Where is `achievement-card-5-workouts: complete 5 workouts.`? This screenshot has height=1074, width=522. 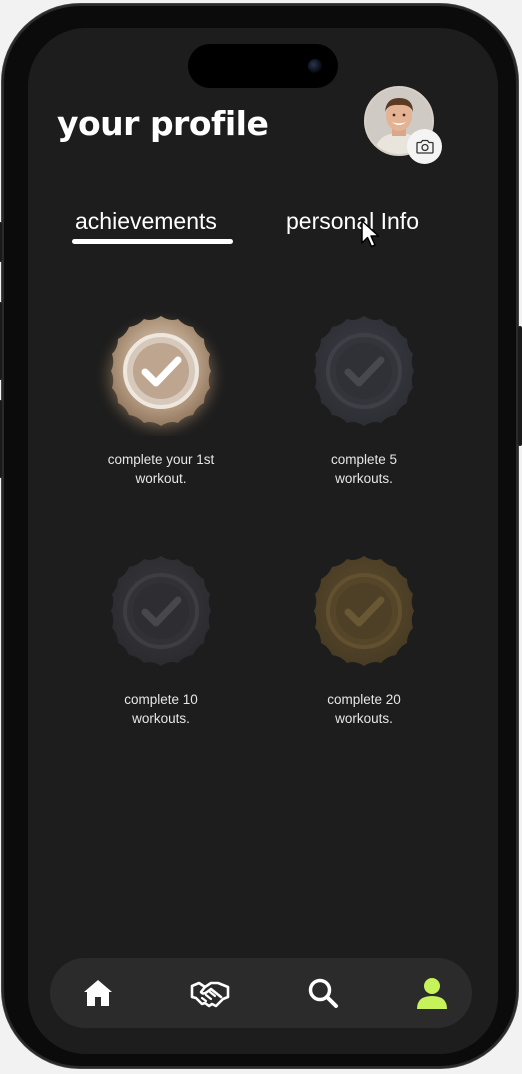 achievement-card-5-workouts: complete 5 workouts. is located at coordinates (364, 397).